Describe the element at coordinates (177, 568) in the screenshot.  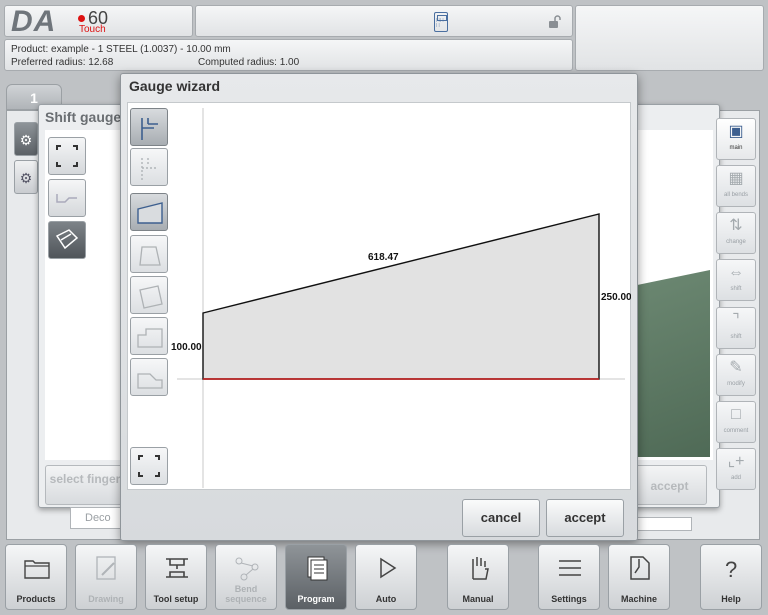
I see `tool-setup-icon` at that location.